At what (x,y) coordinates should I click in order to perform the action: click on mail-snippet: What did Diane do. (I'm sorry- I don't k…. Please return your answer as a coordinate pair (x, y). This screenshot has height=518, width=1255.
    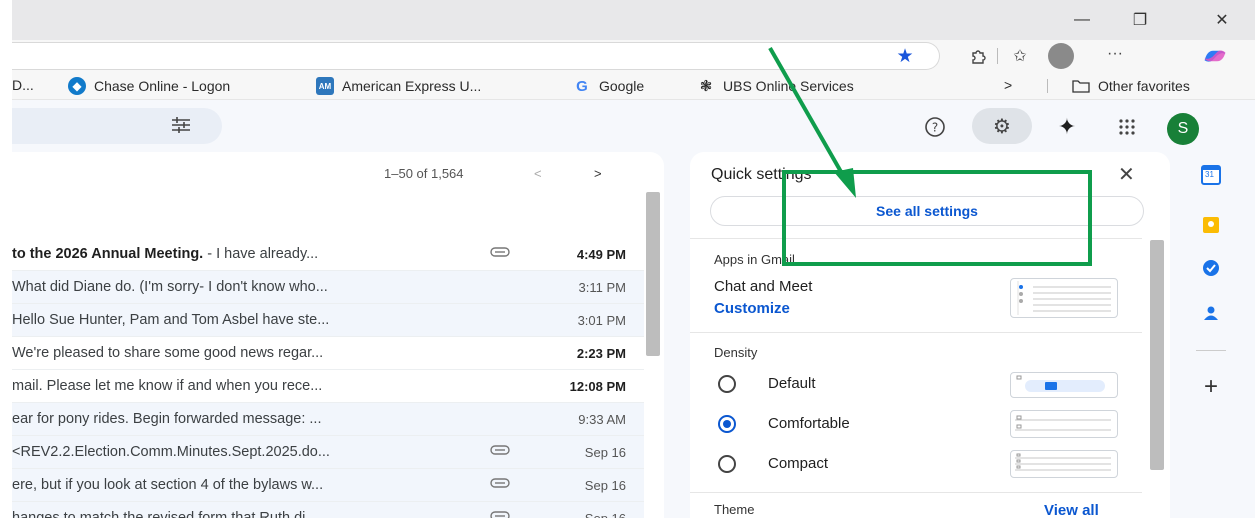
    Looking at the image, I should click on (170, 287).